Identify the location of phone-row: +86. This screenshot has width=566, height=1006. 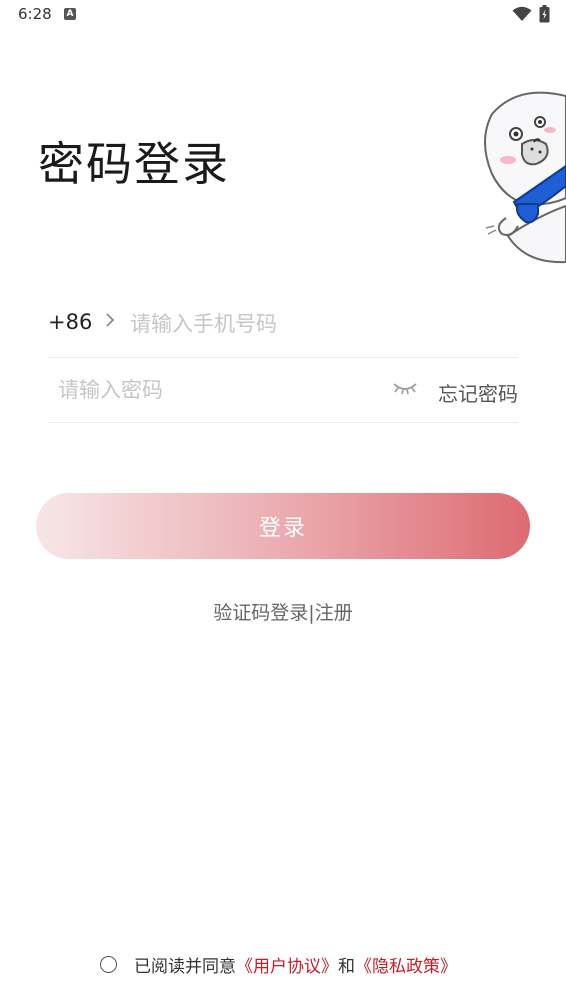
(283, 324).